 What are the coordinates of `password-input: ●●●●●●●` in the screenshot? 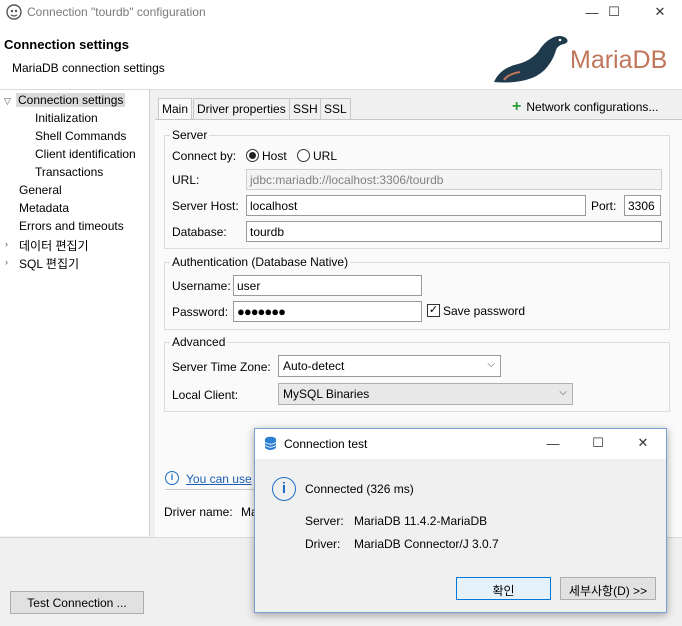 It's located at (327, 311).